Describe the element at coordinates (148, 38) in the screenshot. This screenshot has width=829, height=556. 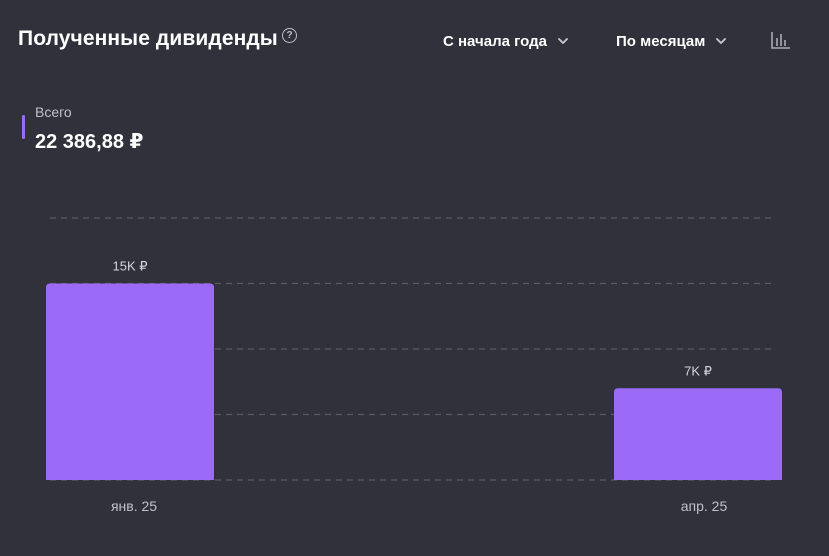
I see `widget-title: Полученные дивиденды` at that location.